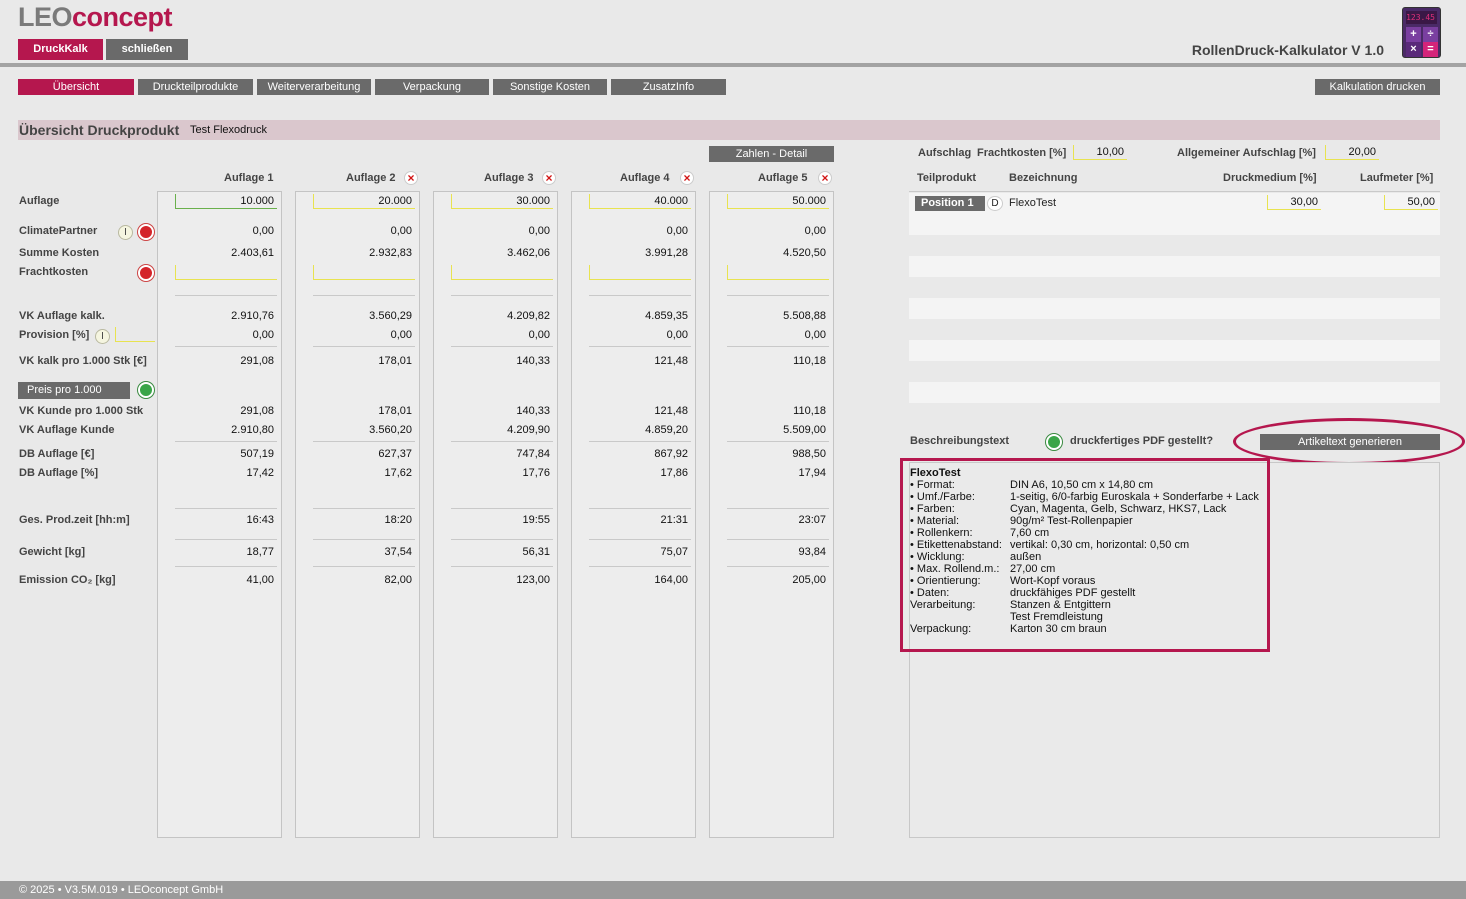 This screenshot has width=1466, height=899. Describe the element at coordinates (1397, 178) in the screenshot. I see `header-laufmeter: Laufmeter [%]` at that location.